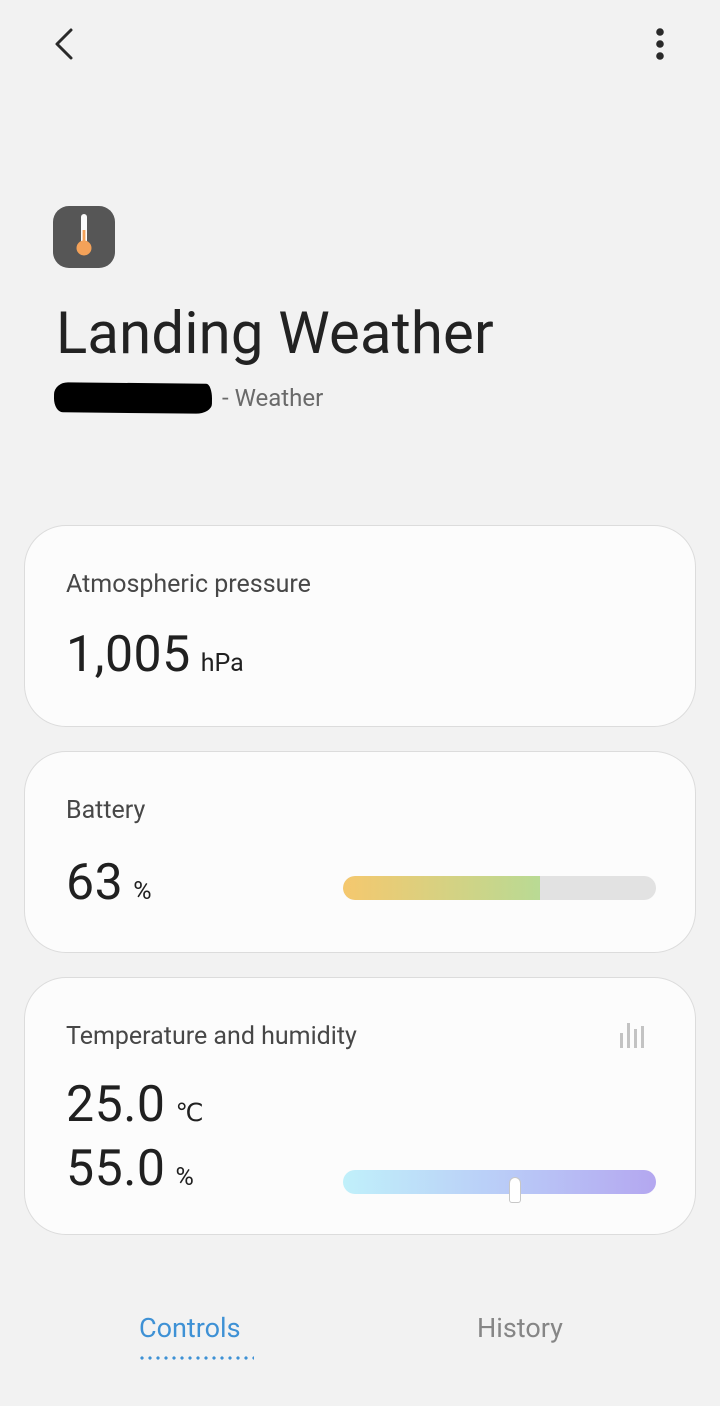 This screenshot has height=1406, width=720. Describe the element at coordinates (442, 888) in the screenshot. I see `battery-level-fill` at that location.